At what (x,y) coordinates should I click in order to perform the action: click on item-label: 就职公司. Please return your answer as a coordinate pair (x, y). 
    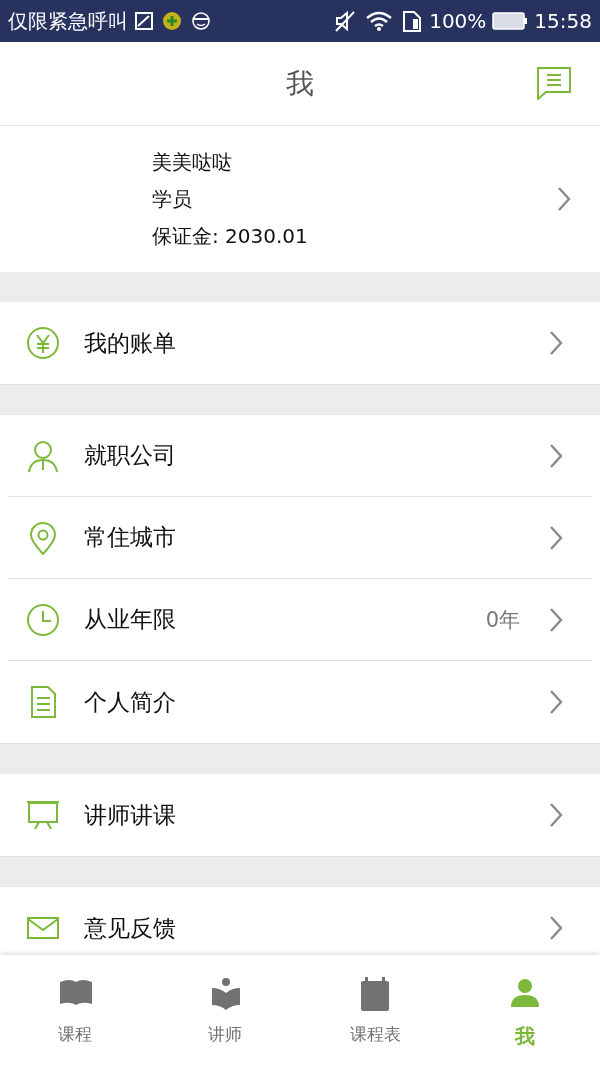
    Looking at the image, I should click on (130, 455).